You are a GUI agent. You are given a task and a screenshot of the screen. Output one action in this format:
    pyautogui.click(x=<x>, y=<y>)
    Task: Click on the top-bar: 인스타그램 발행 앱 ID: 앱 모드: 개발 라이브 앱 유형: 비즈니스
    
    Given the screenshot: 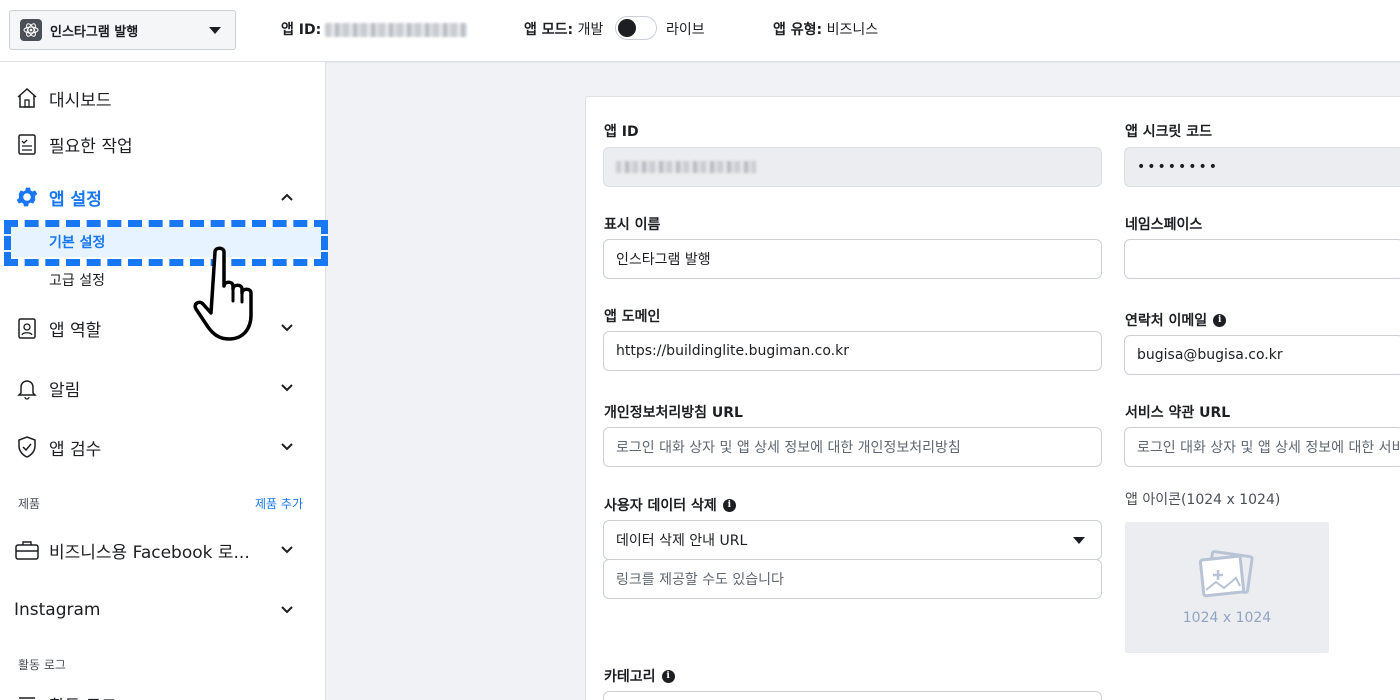 What is the action you would take?
    pyautogui.click(x=700, y=31)
    